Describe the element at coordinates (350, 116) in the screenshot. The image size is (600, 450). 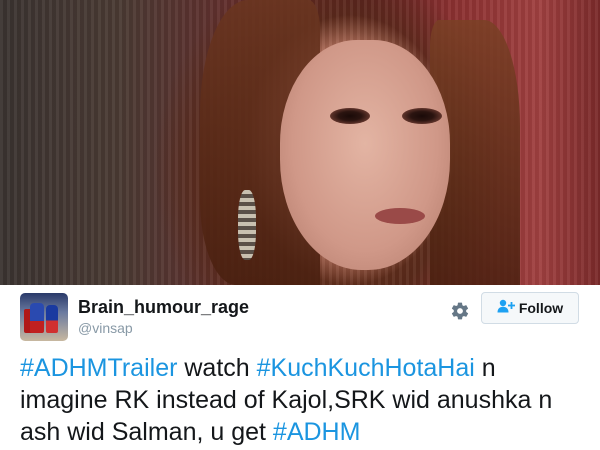
I see `left-eye` at that location.